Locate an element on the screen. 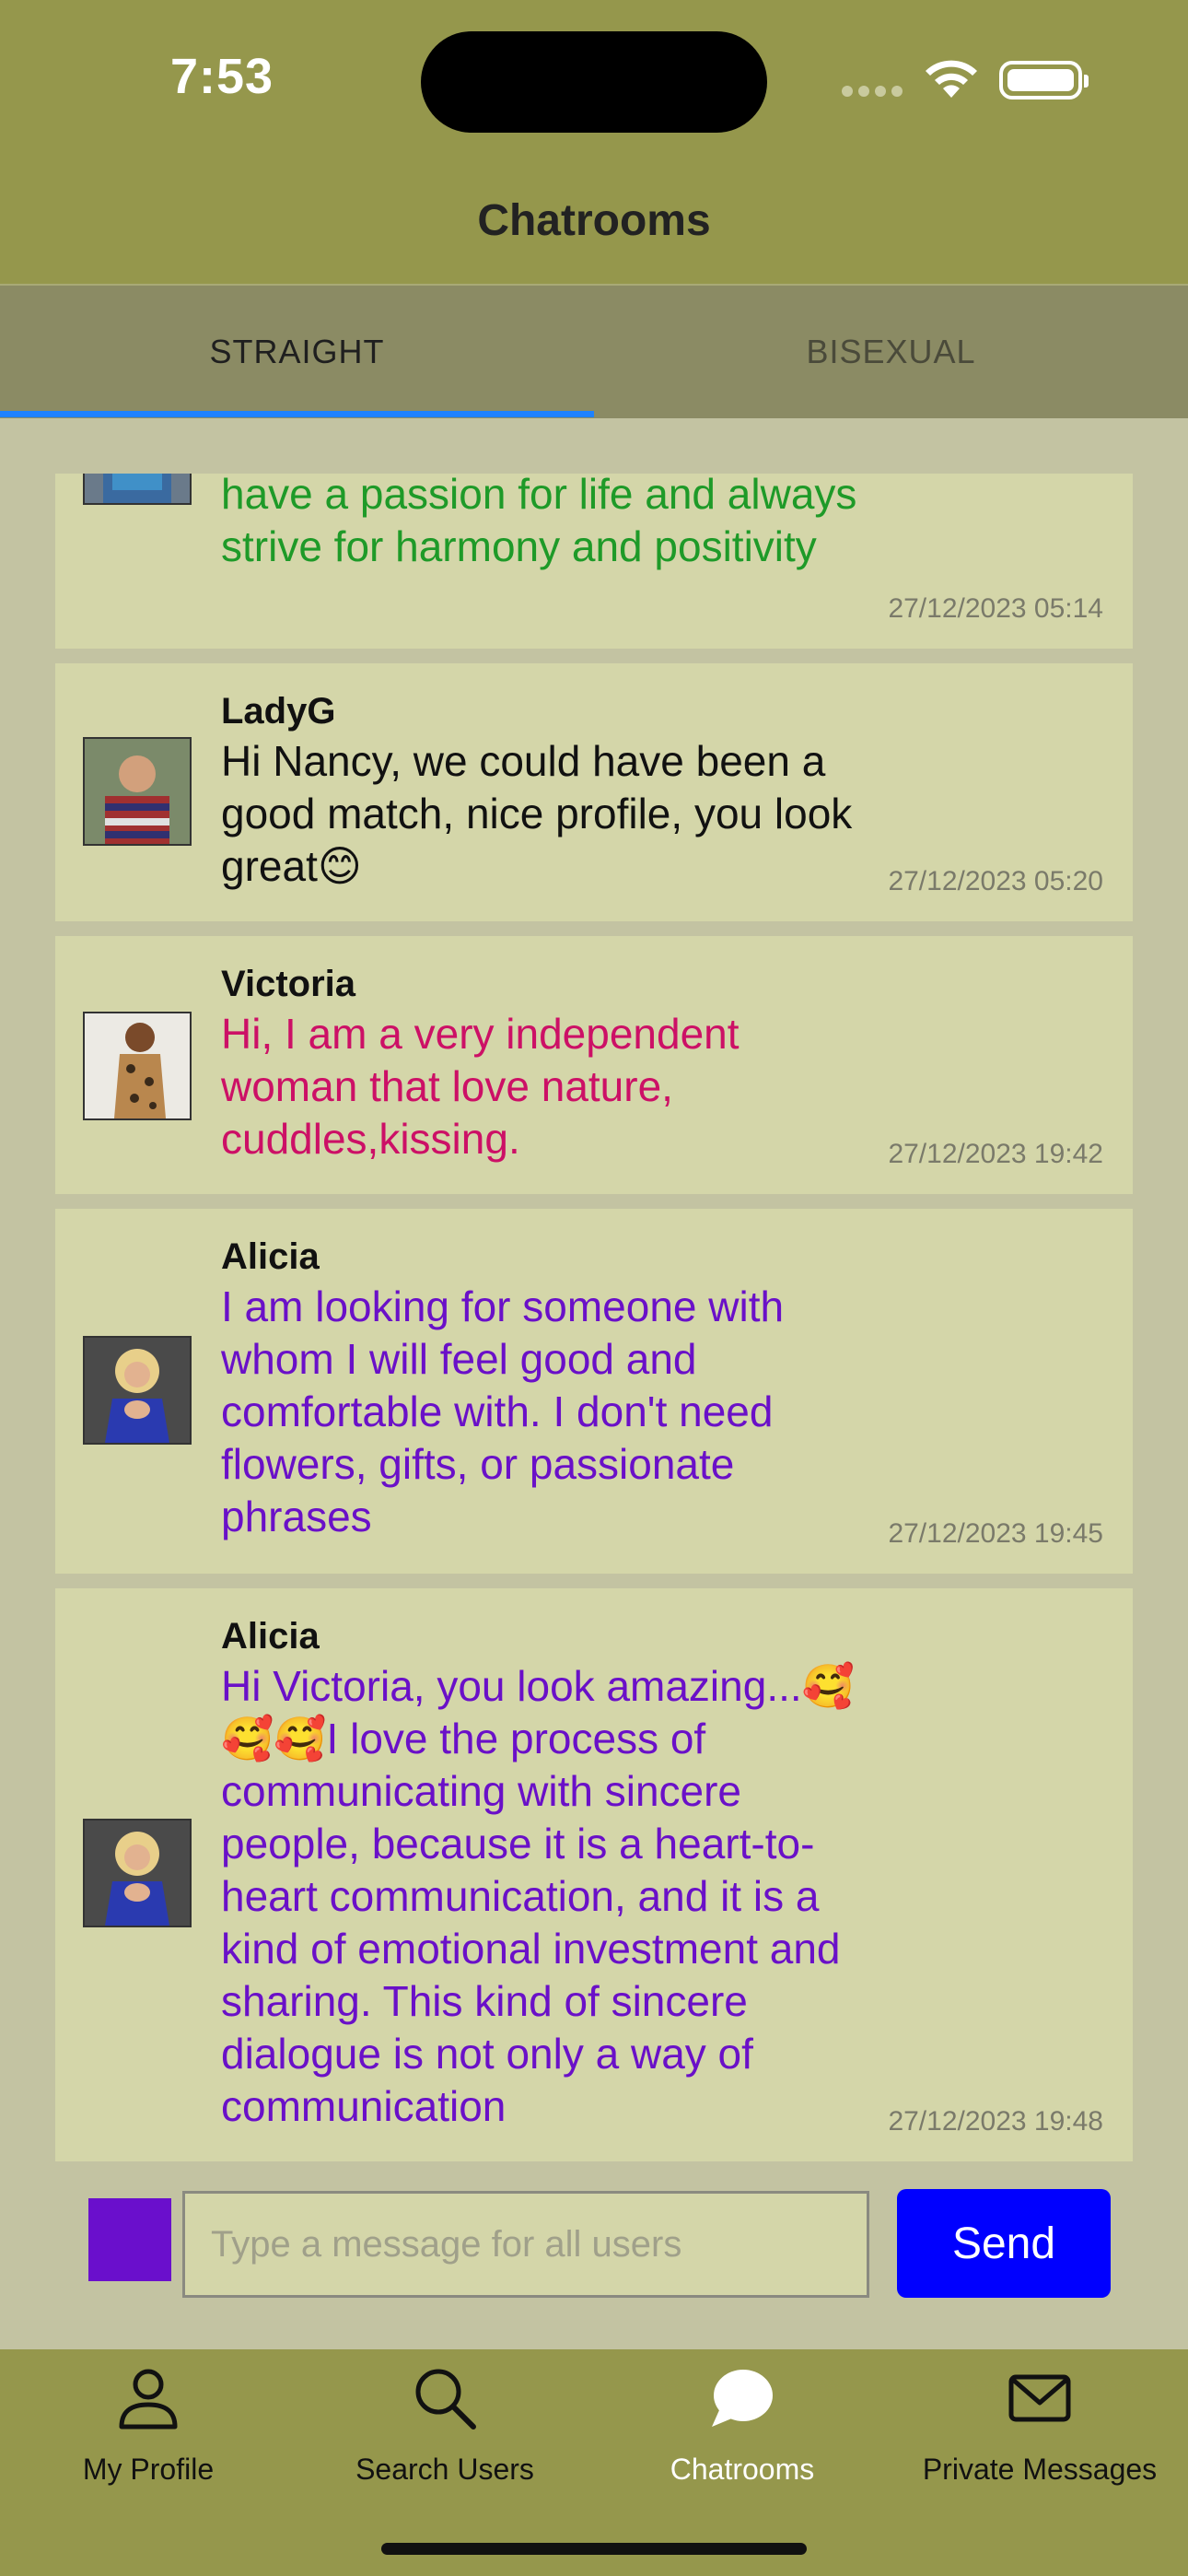 The image size is (1188, 2576). envelope-icon is located at coordinates (1039, 2400).